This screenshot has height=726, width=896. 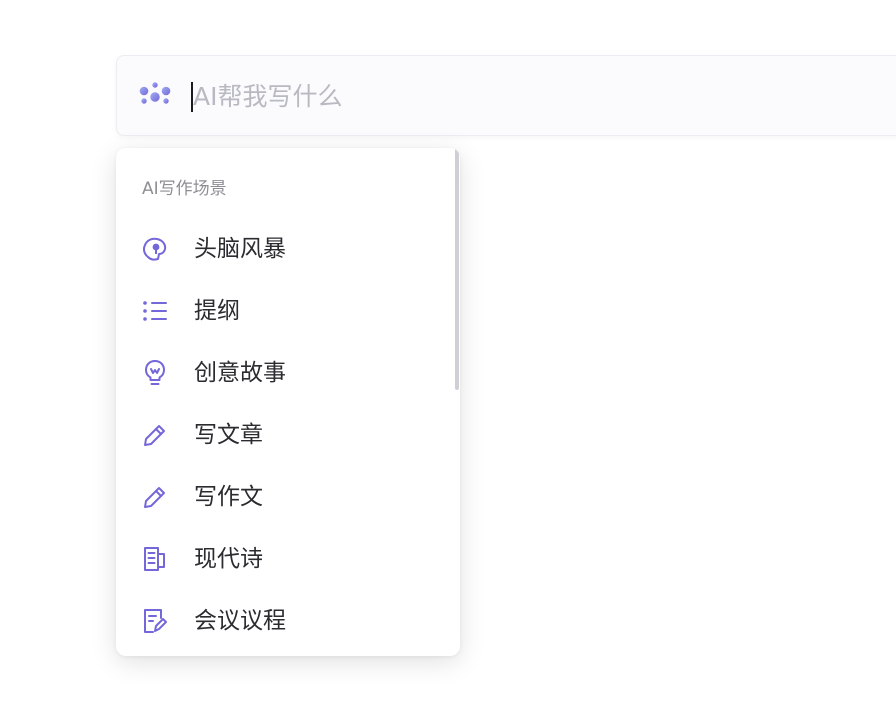 What do you see at coordinates (285, 559) in the screenshot?
I see `menu-item-modern-poem: 现代诗` at bounding box center [285, 559].